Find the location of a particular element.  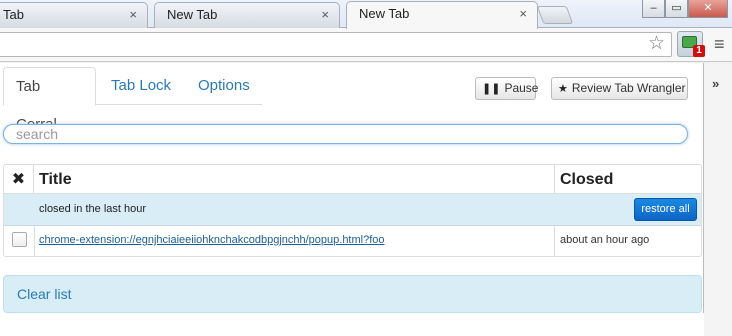

closed-time: about an hour ago is located at coordinates (605, 240).